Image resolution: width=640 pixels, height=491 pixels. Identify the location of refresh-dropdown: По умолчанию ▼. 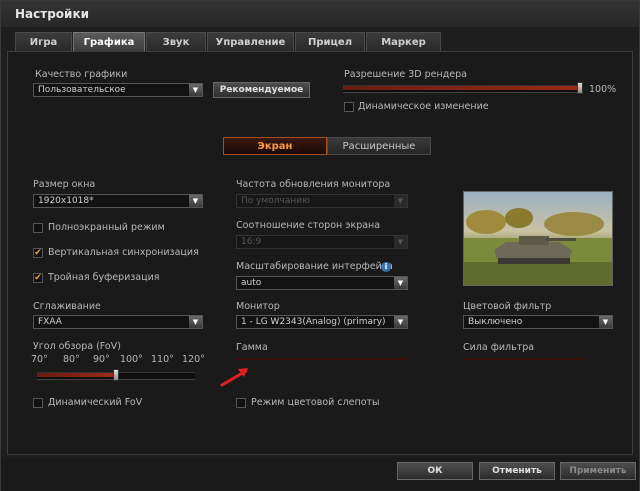
(322, 201).